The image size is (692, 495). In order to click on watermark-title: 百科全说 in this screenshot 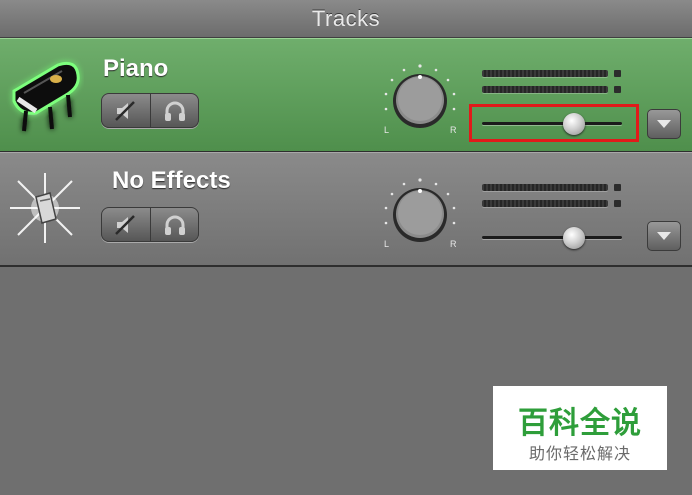, I will do `click(580, 423)`.